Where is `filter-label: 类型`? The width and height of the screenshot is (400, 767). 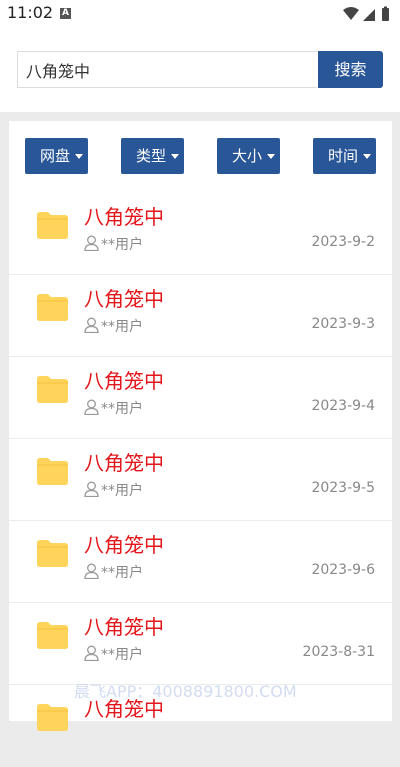 filter-label: 类型 is located at coordinates (151, 156).